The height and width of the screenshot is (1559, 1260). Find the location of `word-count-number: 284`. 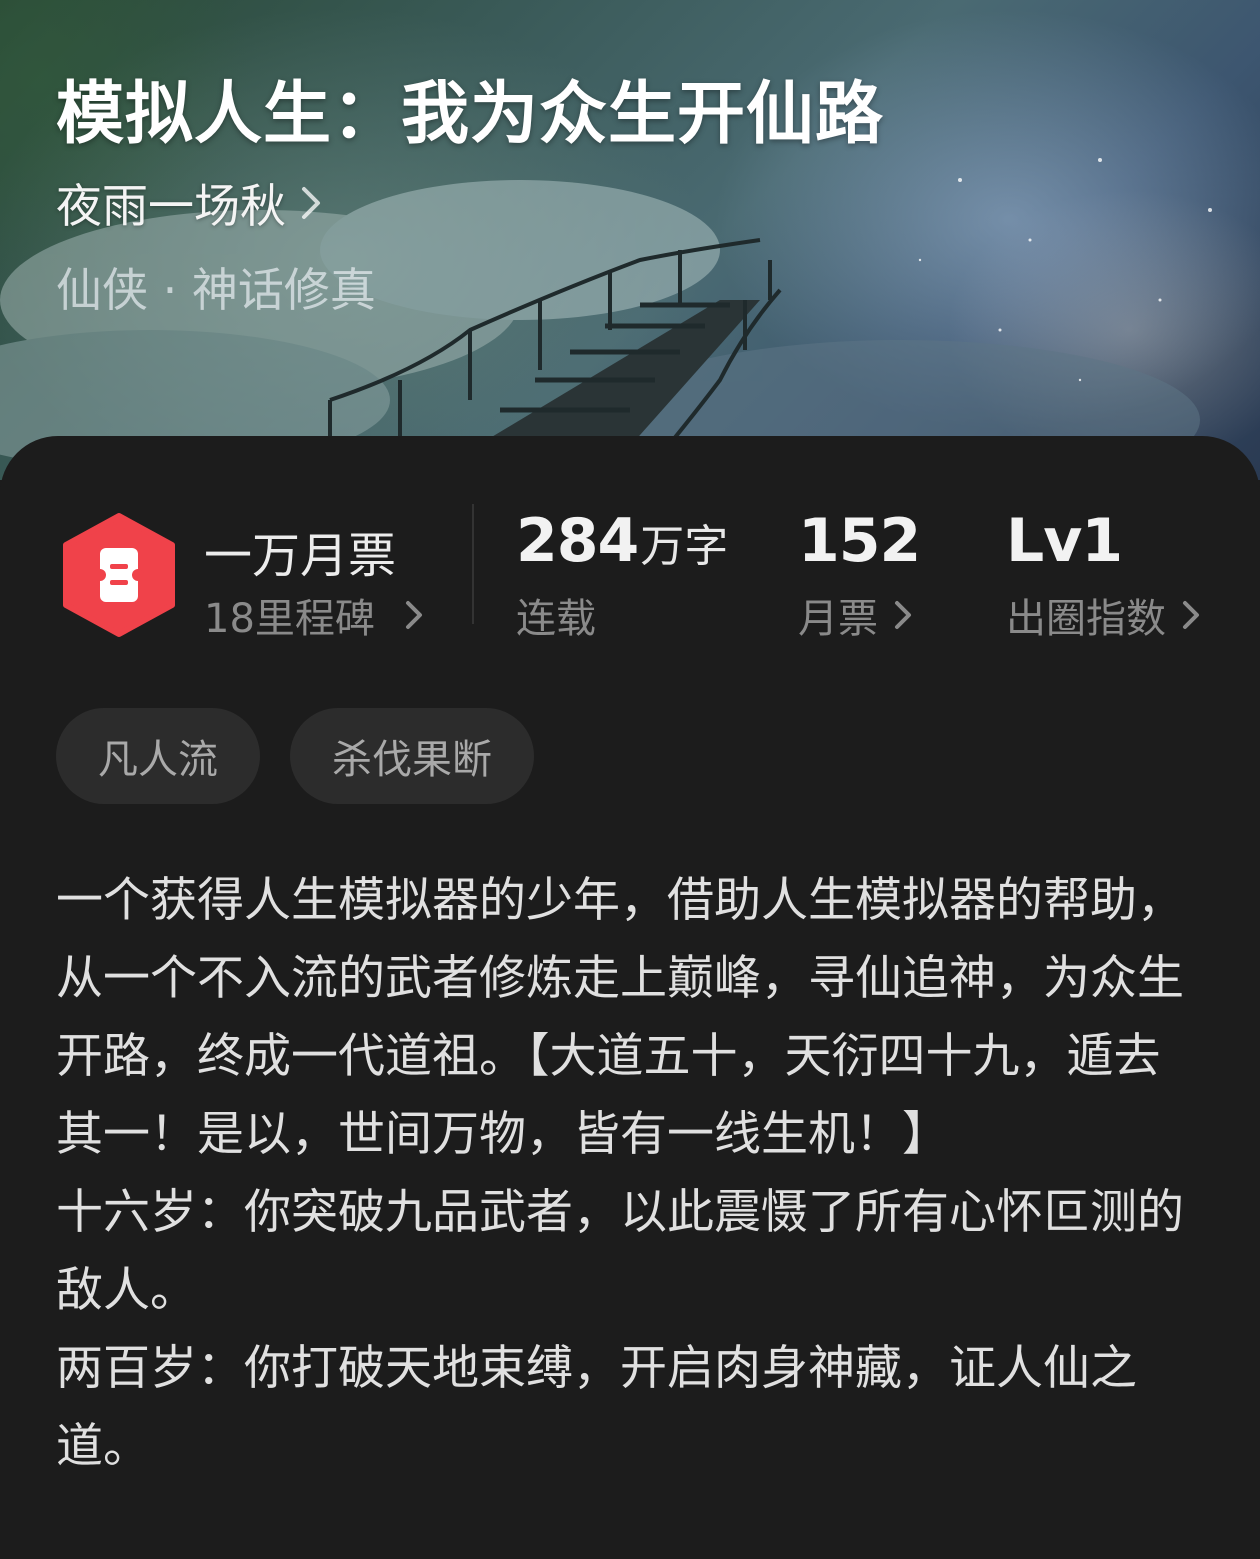

word-count-number: 284 is located at coordinates (577, 541).